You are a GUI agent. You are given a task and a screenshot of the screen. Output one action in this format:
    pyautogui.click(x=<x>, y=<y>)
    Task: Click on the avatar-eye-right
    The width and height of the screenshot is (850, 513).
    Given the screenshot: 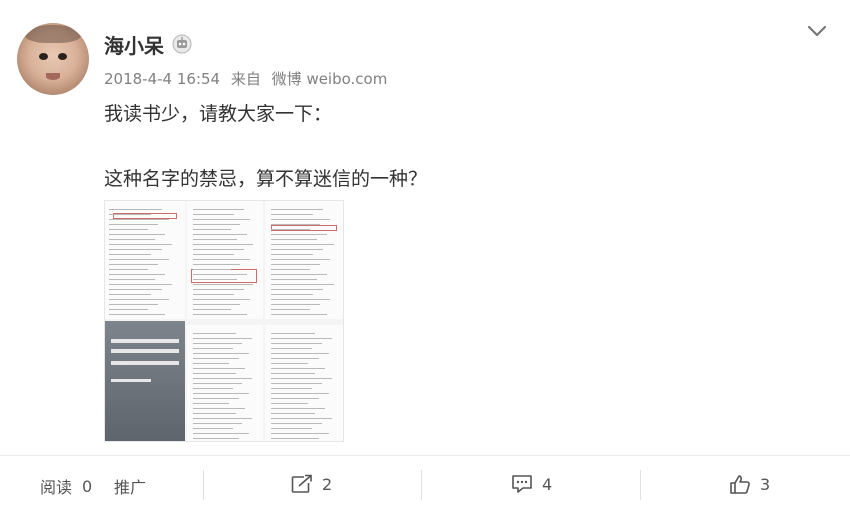 What is the action you would take?
    pyautogui.click(x=62, y=56)
    